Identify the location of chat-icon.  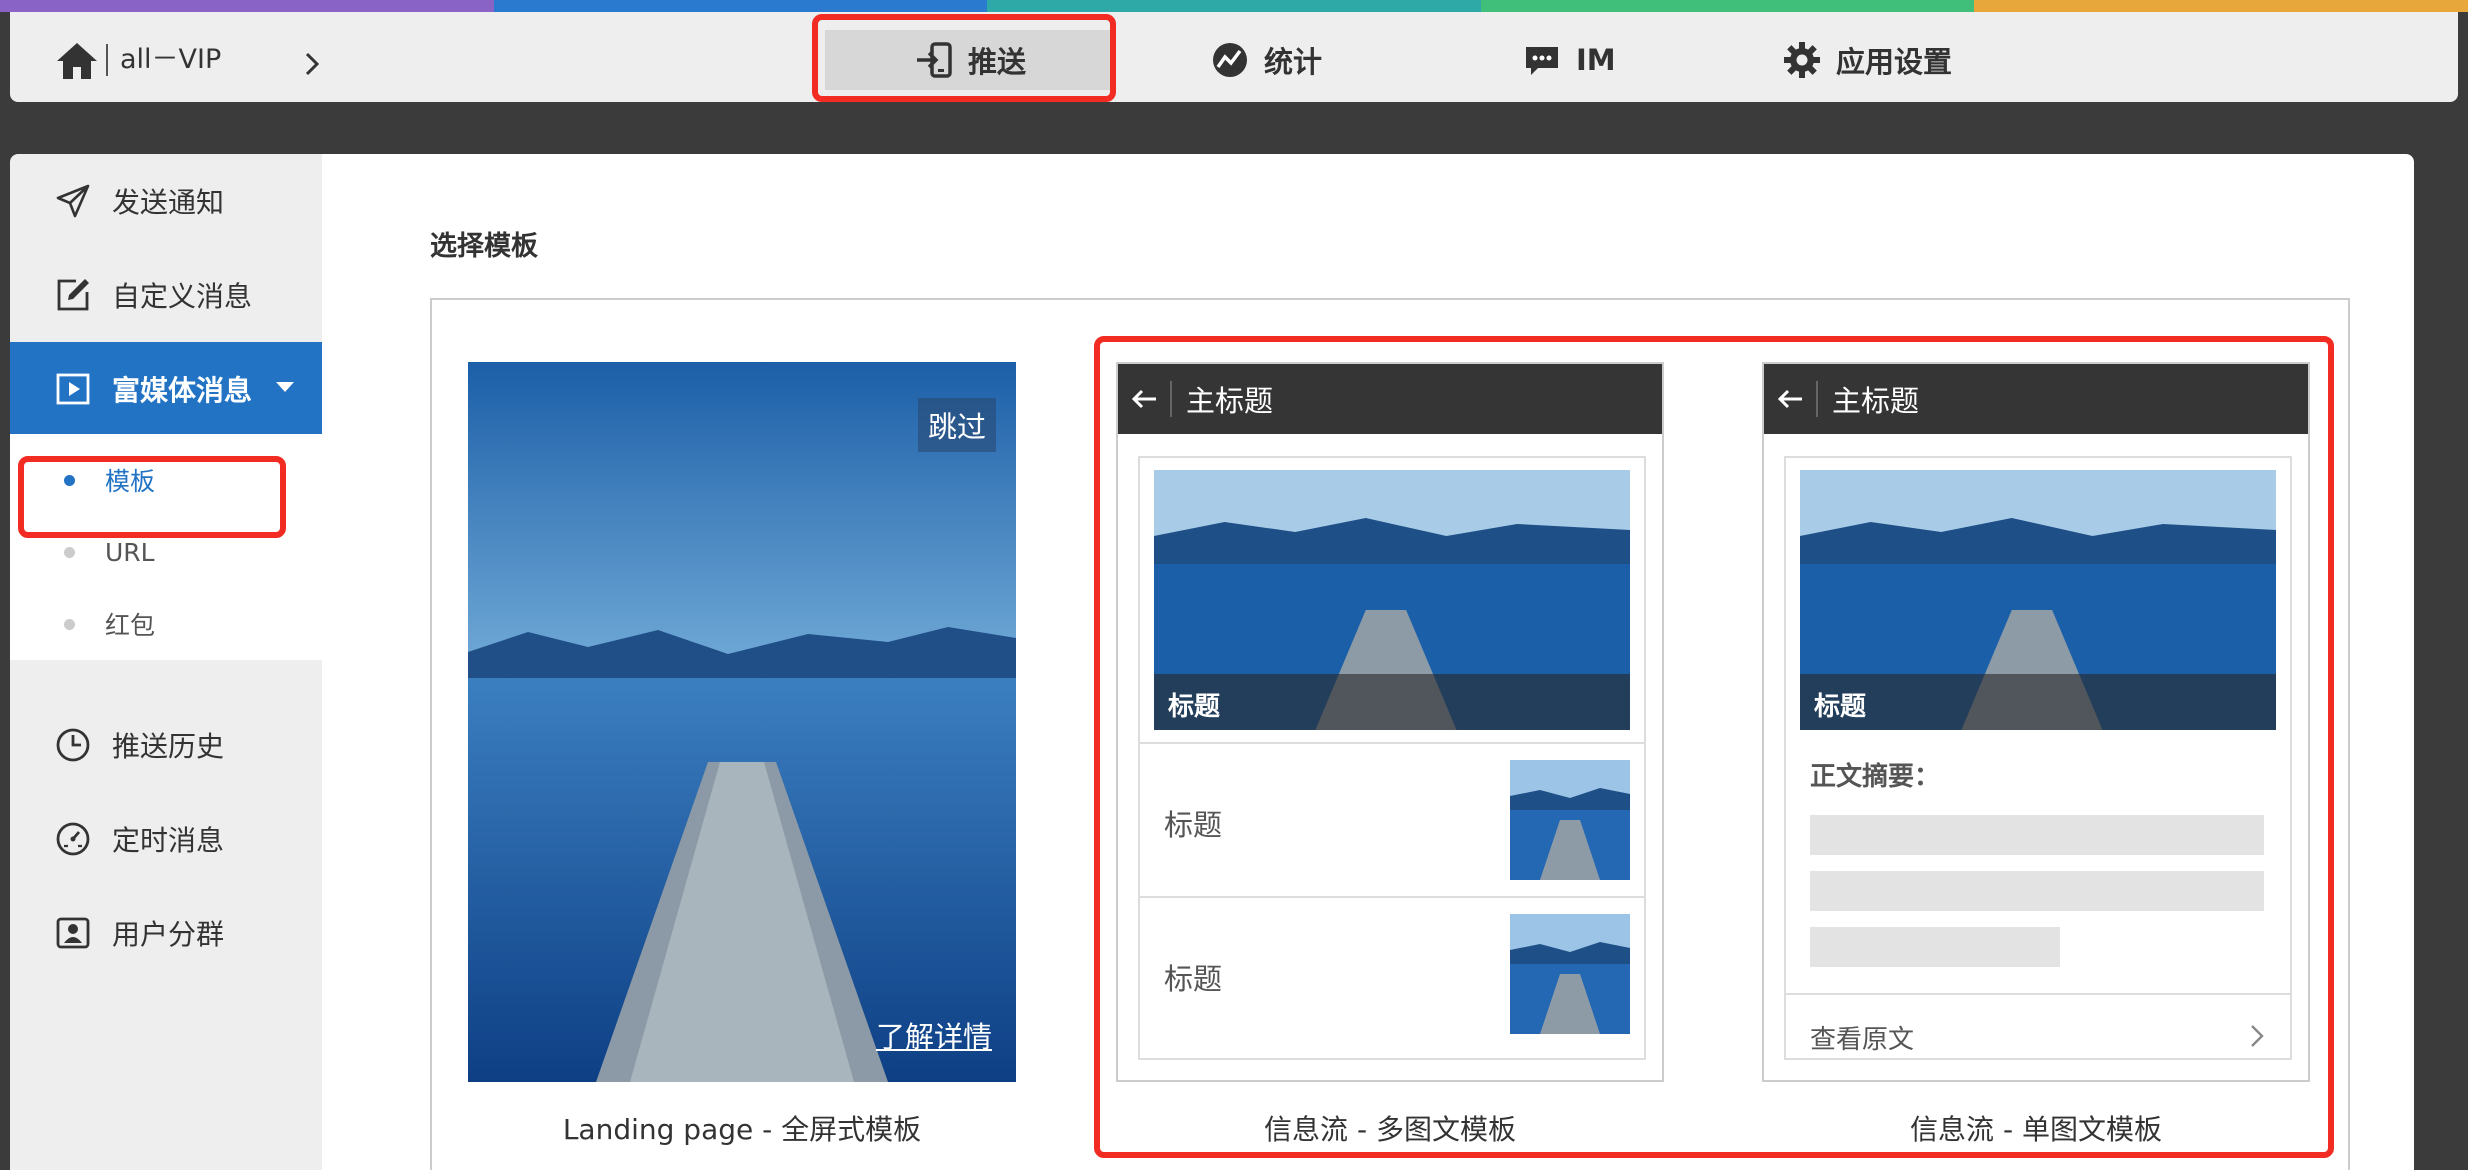
(1542, 61).